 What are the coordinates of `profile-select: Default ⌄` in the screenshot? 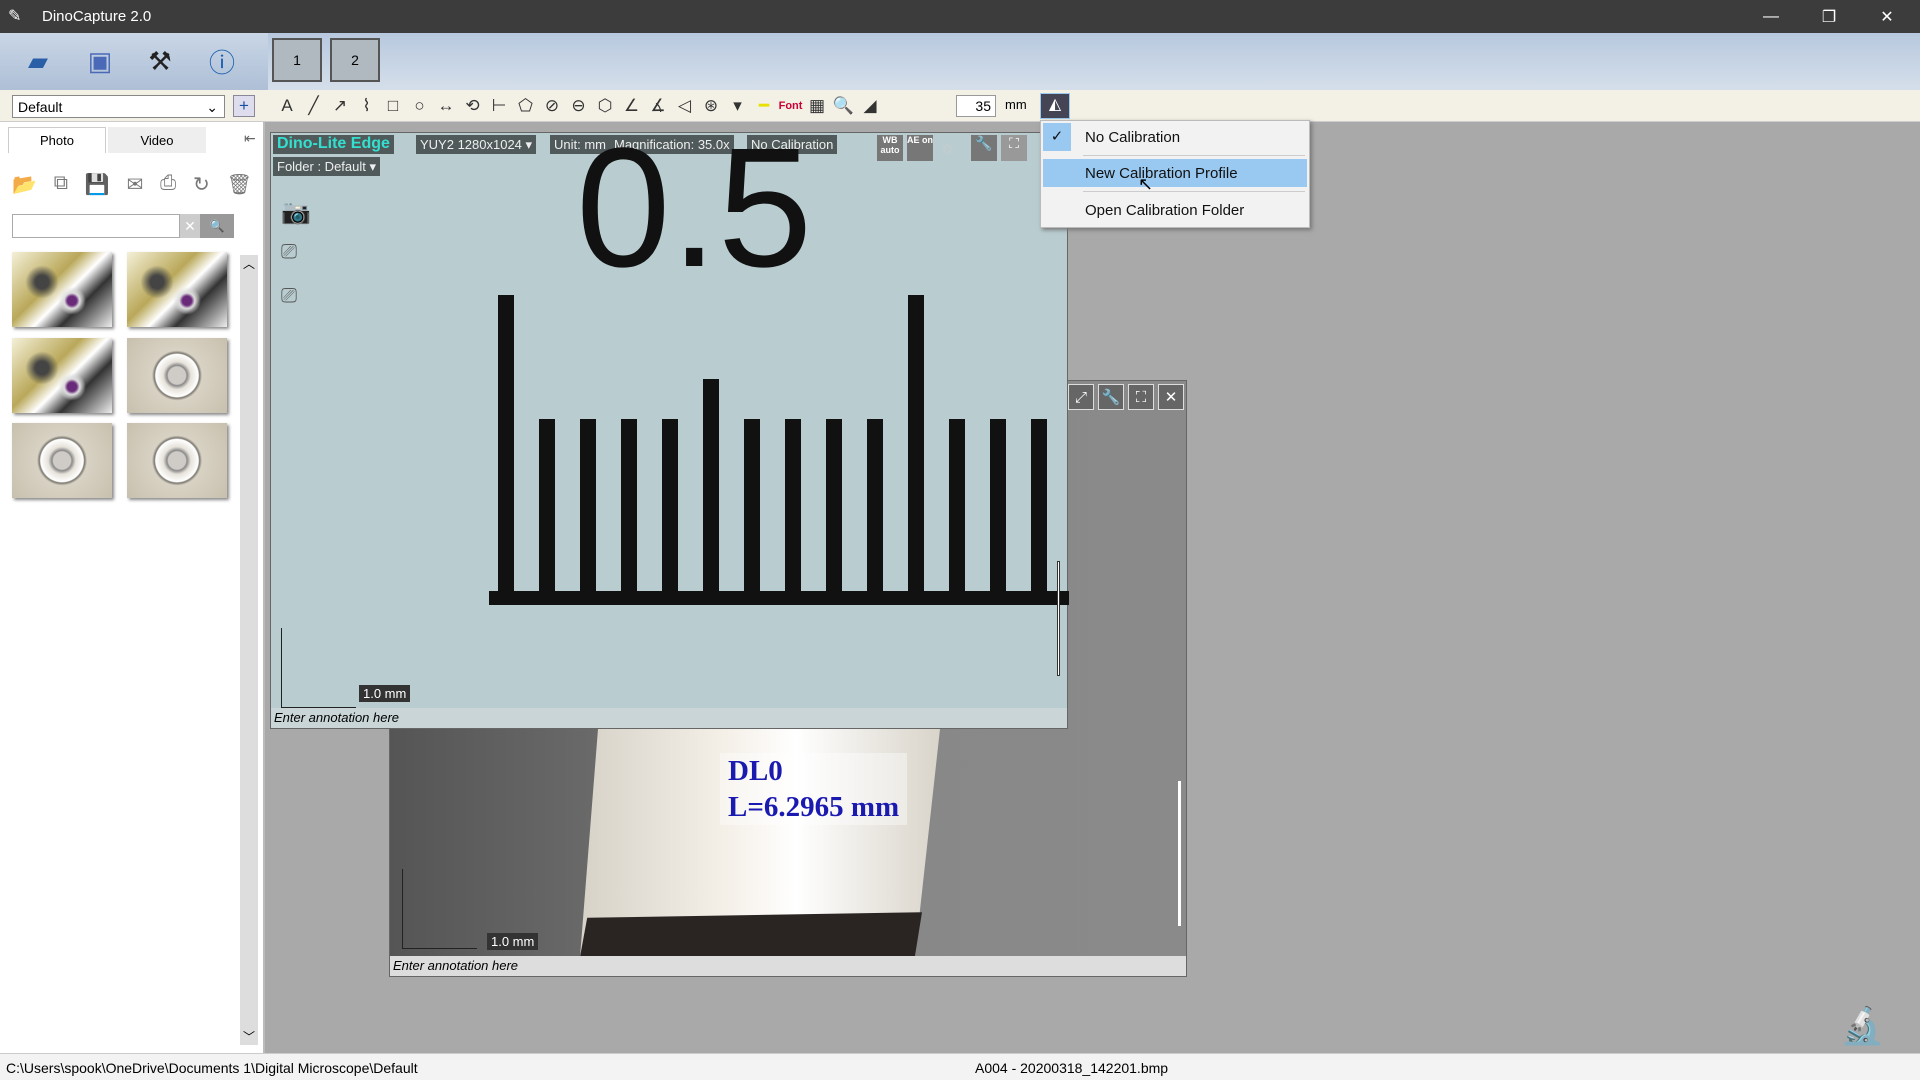 It's located at (118, 106).